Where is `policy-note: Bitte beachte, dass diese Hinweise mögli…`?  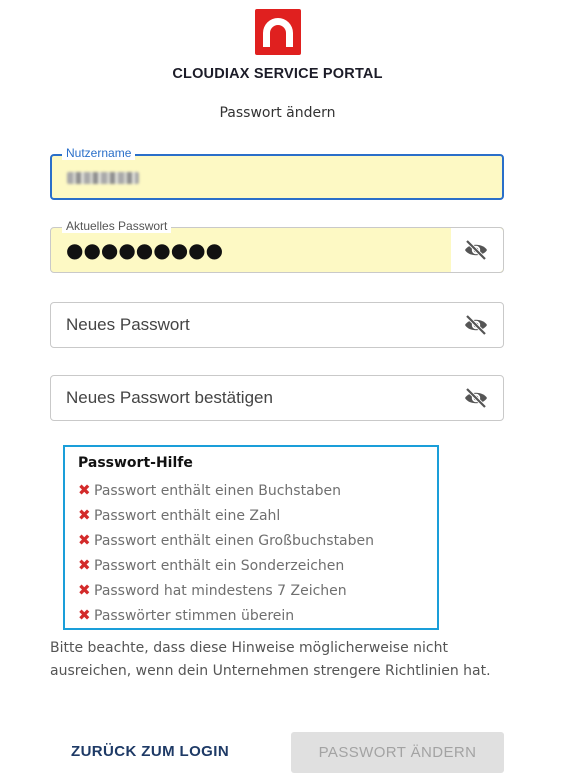 policy-note: Bitte beachte, dass diese Hinweise mögli… is located at coordinates (270, 659).